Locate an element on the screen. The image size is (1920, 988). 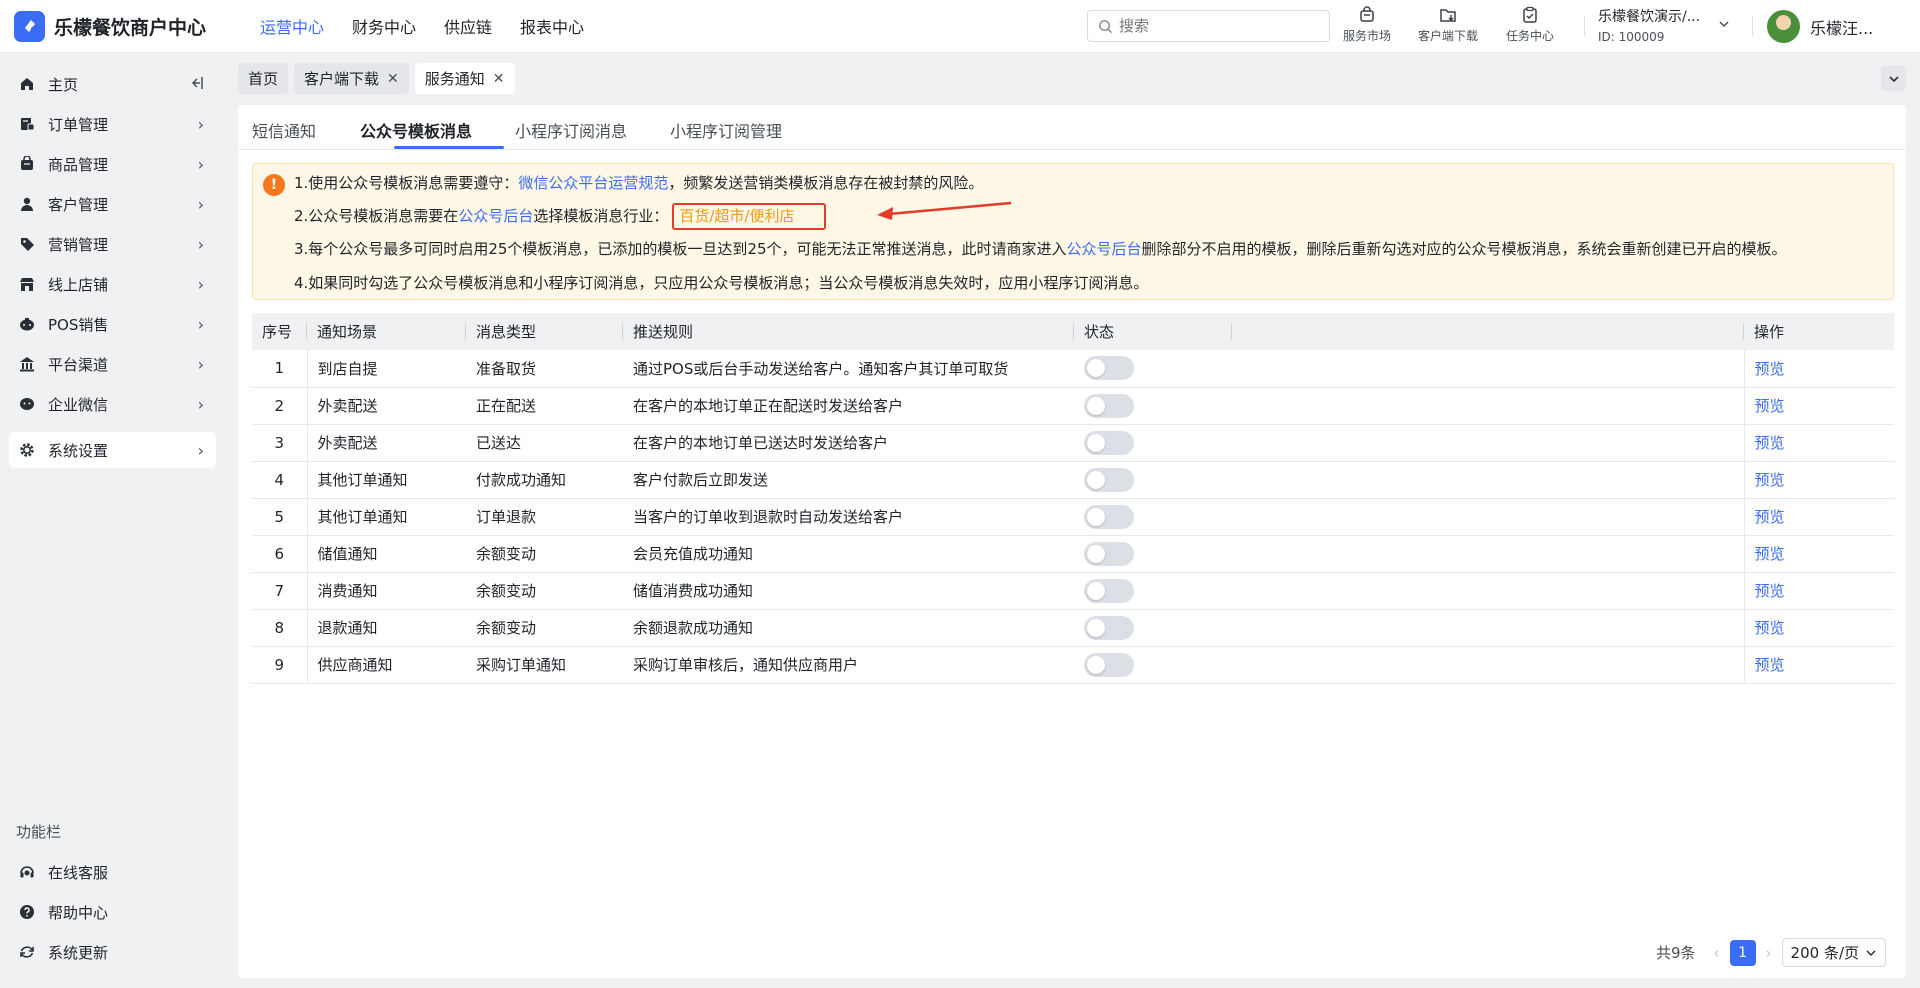
pos-icon is located at coordinates (27, 324).